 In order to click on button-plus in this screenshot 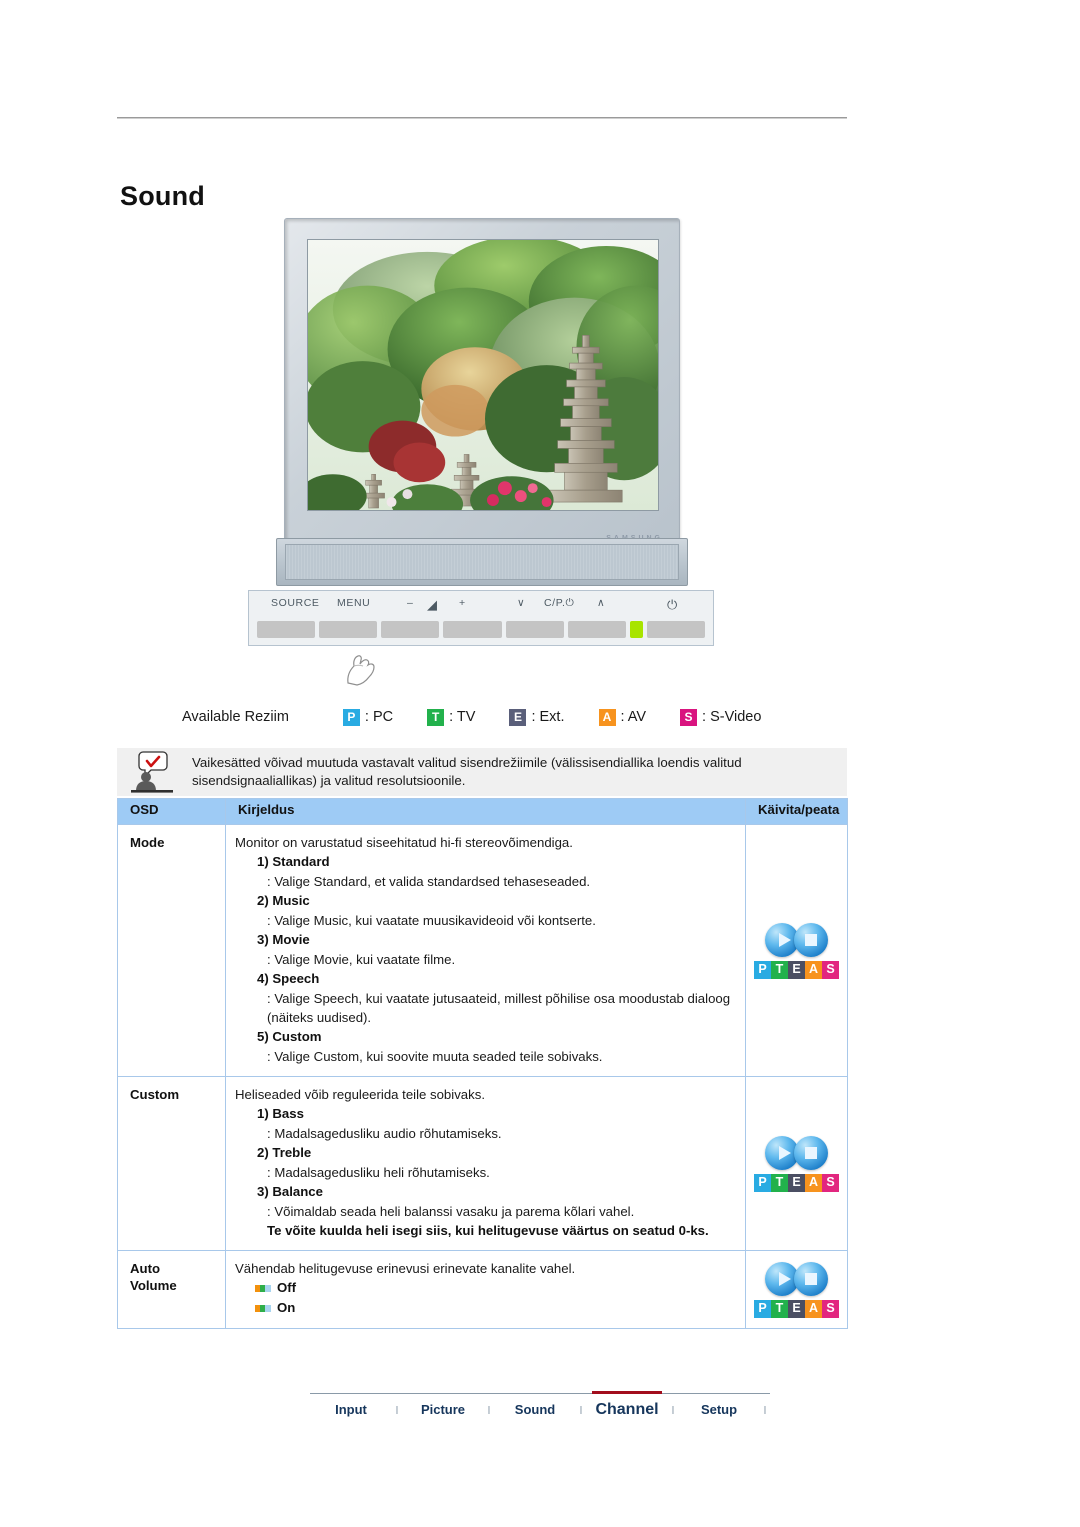, I will do `click(472, 629)`.